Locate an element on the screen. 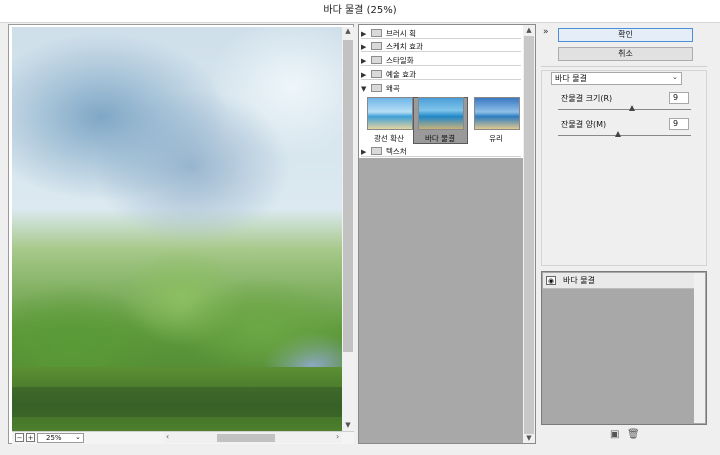 Image resolution: width=720 pixels, height=455 pixels. layers-scrollbar is located at coordinates (699, 348).